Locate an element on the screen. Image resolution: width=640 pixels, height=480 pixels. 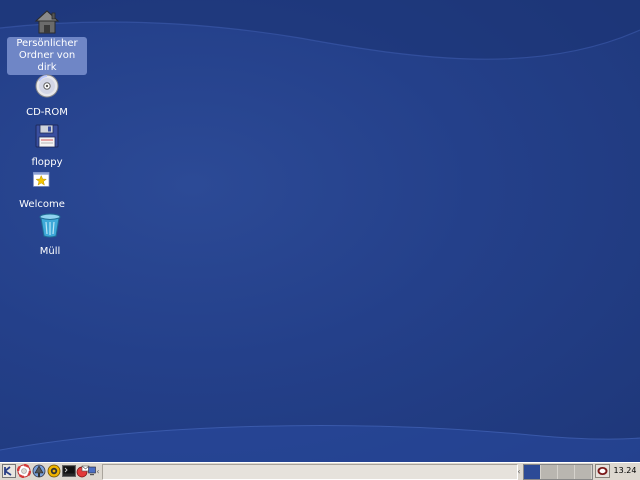
desktop-icon-floppy: floppy is located at coordinates (47, 146).